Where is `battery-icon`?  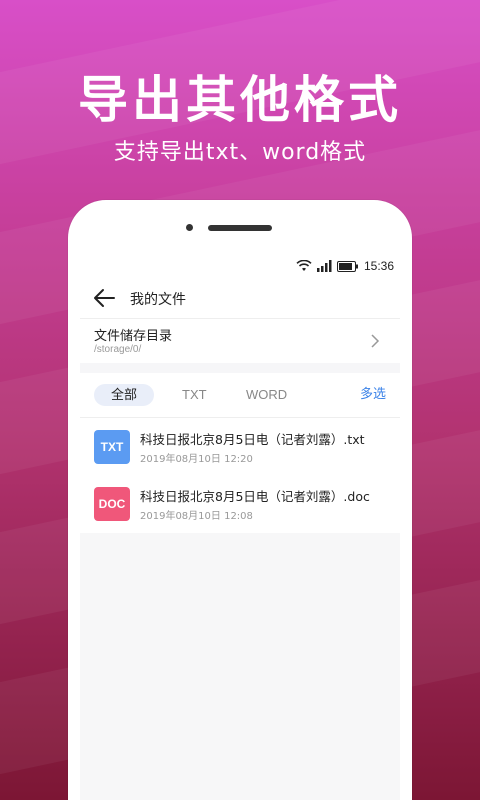
battery-icon is located at coordinates (347, 266).